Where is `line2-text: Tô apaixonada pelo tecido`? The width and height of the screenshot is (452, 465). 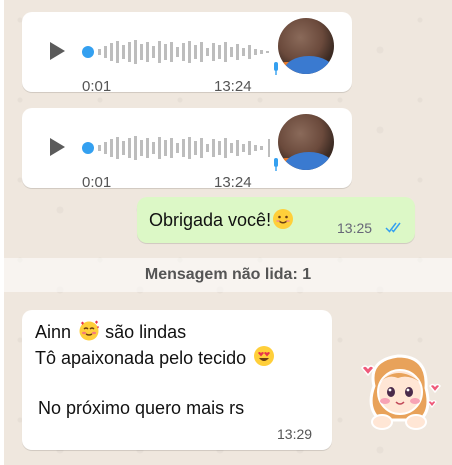 line2-text: Tô apaixonada pelo tecido is located at coordinates (141, 358).